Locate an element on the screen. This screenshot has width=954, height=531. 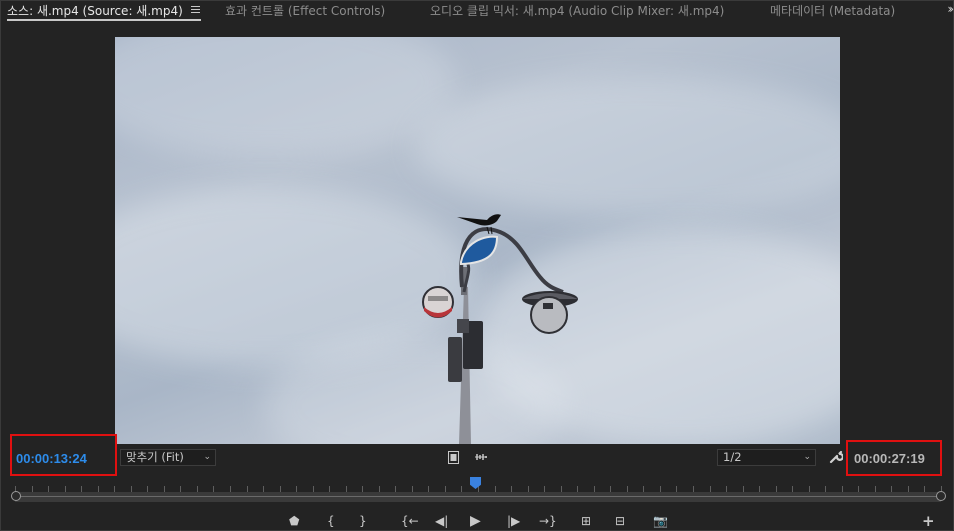
wrench-icon is located at coordinates (836, 458).